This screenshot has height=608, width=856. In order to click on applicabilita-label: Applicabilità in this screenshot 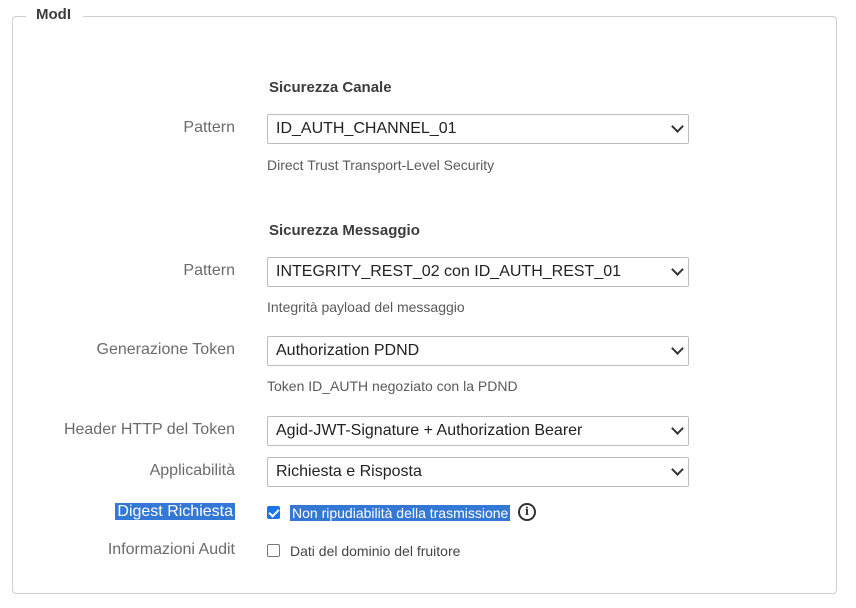, I will do `click(192, 470)`.